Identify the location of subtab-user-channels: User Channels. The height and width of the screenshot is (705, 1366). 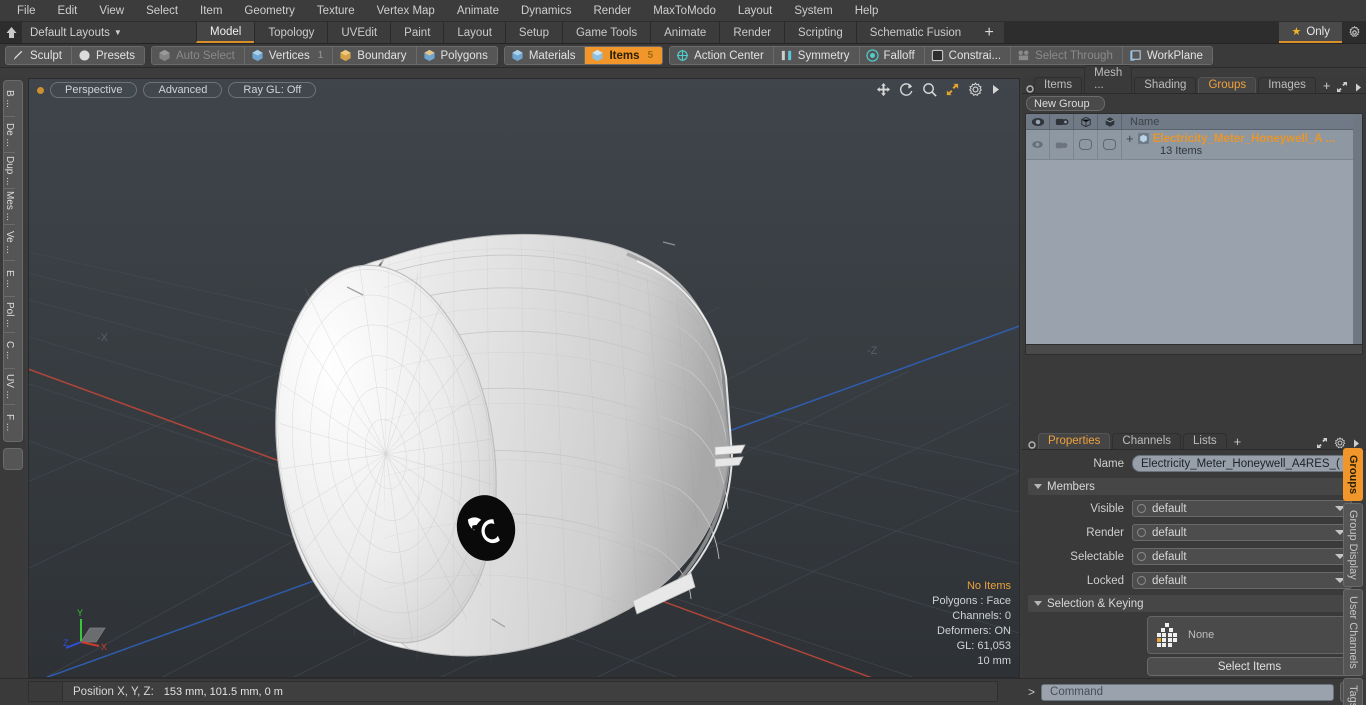
(1353, 632).